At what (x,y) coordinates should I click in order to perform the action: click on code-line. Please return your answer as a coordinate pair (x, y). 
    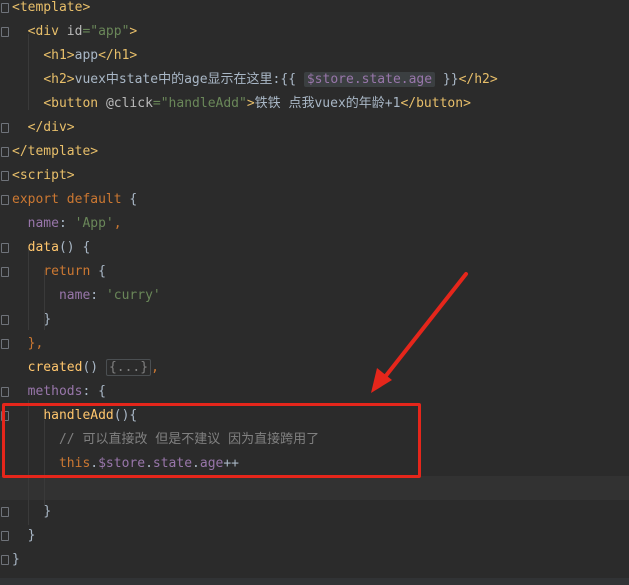
    Looking at the image, I should click on (314, 488).